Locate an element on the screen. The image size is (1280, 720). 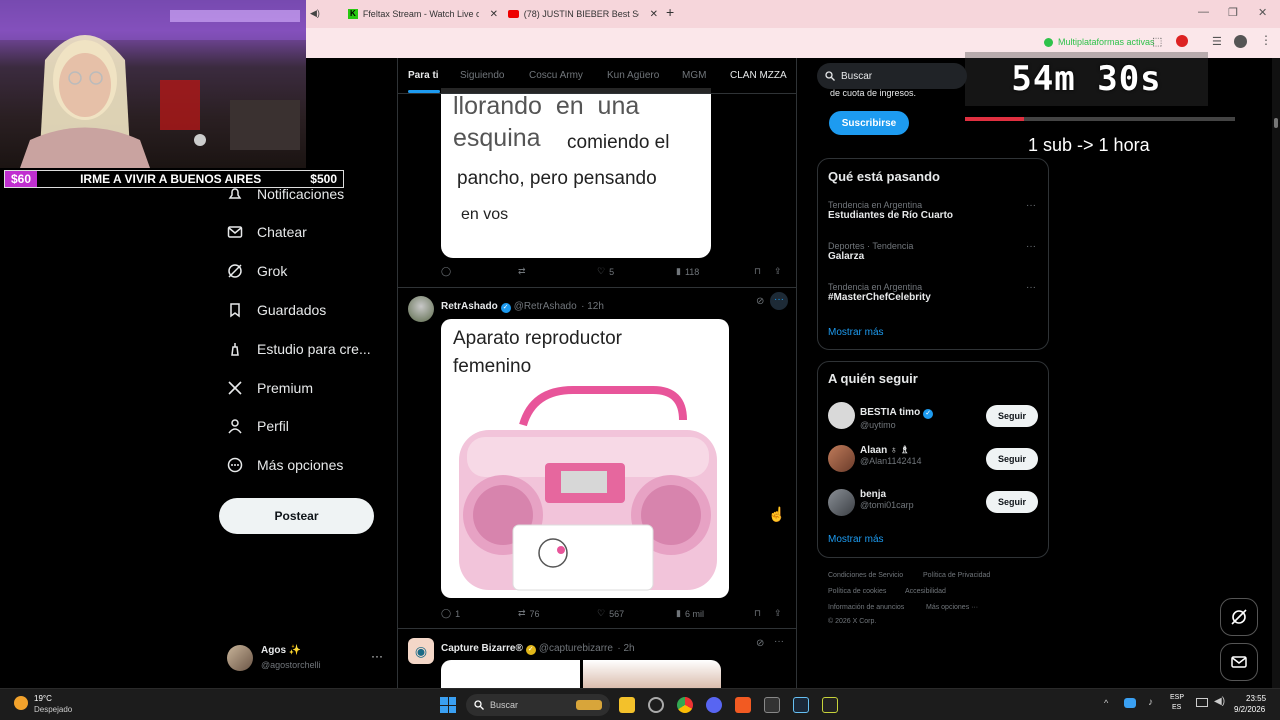
sidebar-item-bookmarks: Guardados is located at coordinates (276, 310).